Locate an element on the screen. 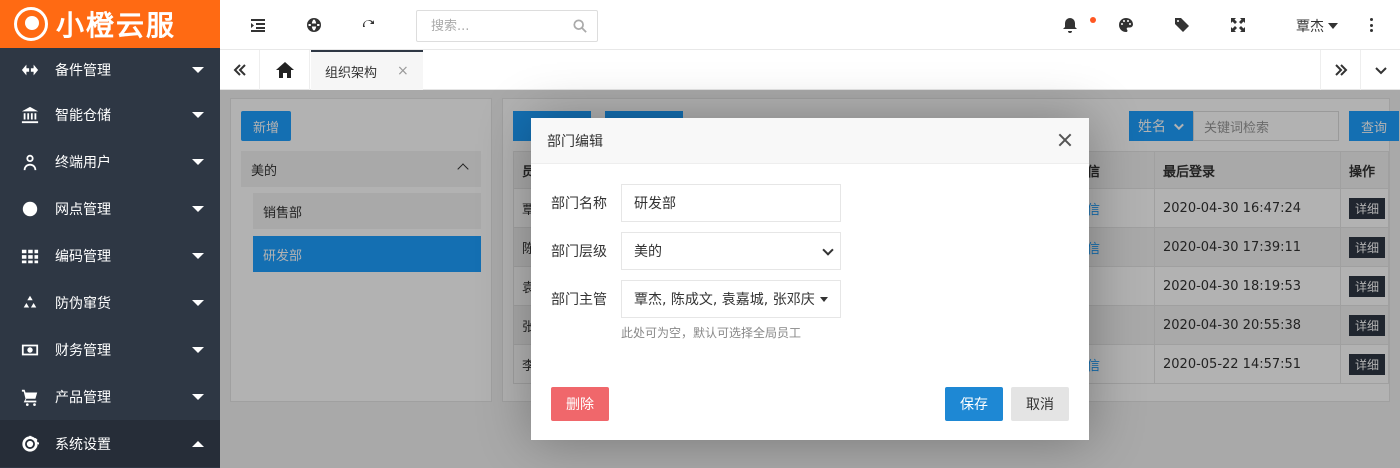  double-chevron-right-icon is located at coordinates (1340, 70).